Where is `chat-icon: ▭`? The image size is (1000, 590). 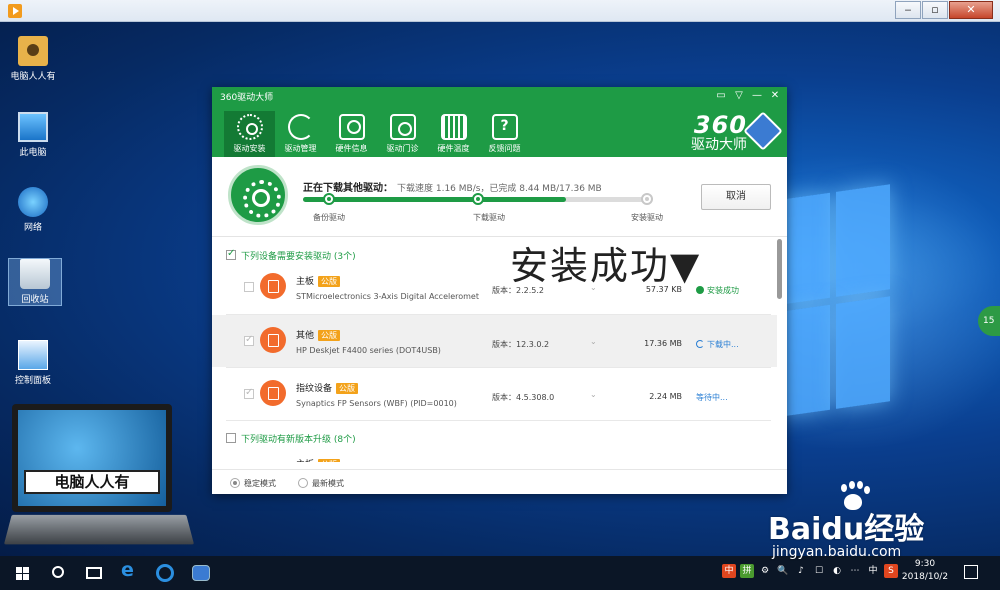 chat-icon: ▭ is located at coordinates (721, 95).